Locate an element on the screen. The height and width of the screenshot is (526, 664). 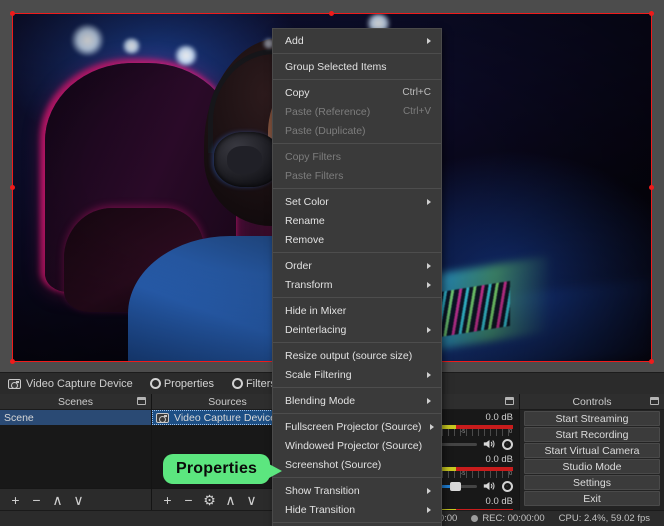
menu-label: Paste Filters is located at coordinates (314, 175).